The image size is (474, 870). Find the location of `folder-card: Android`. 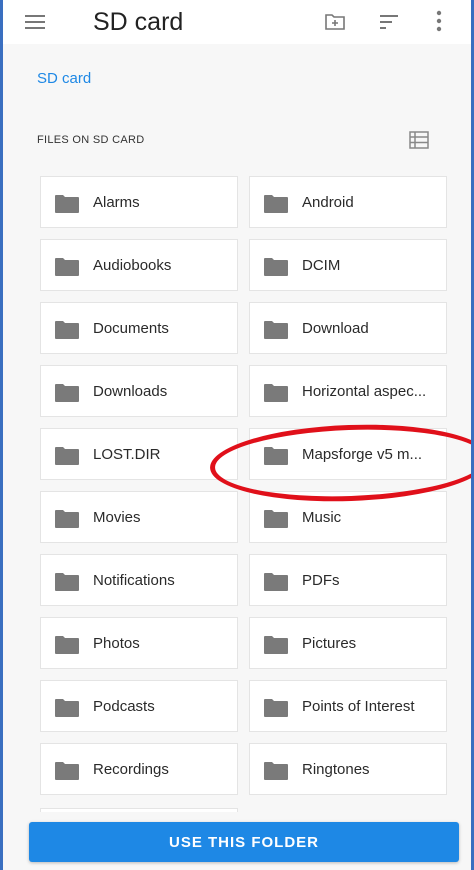

folder-card: Android is located at coordinates (348, 202).